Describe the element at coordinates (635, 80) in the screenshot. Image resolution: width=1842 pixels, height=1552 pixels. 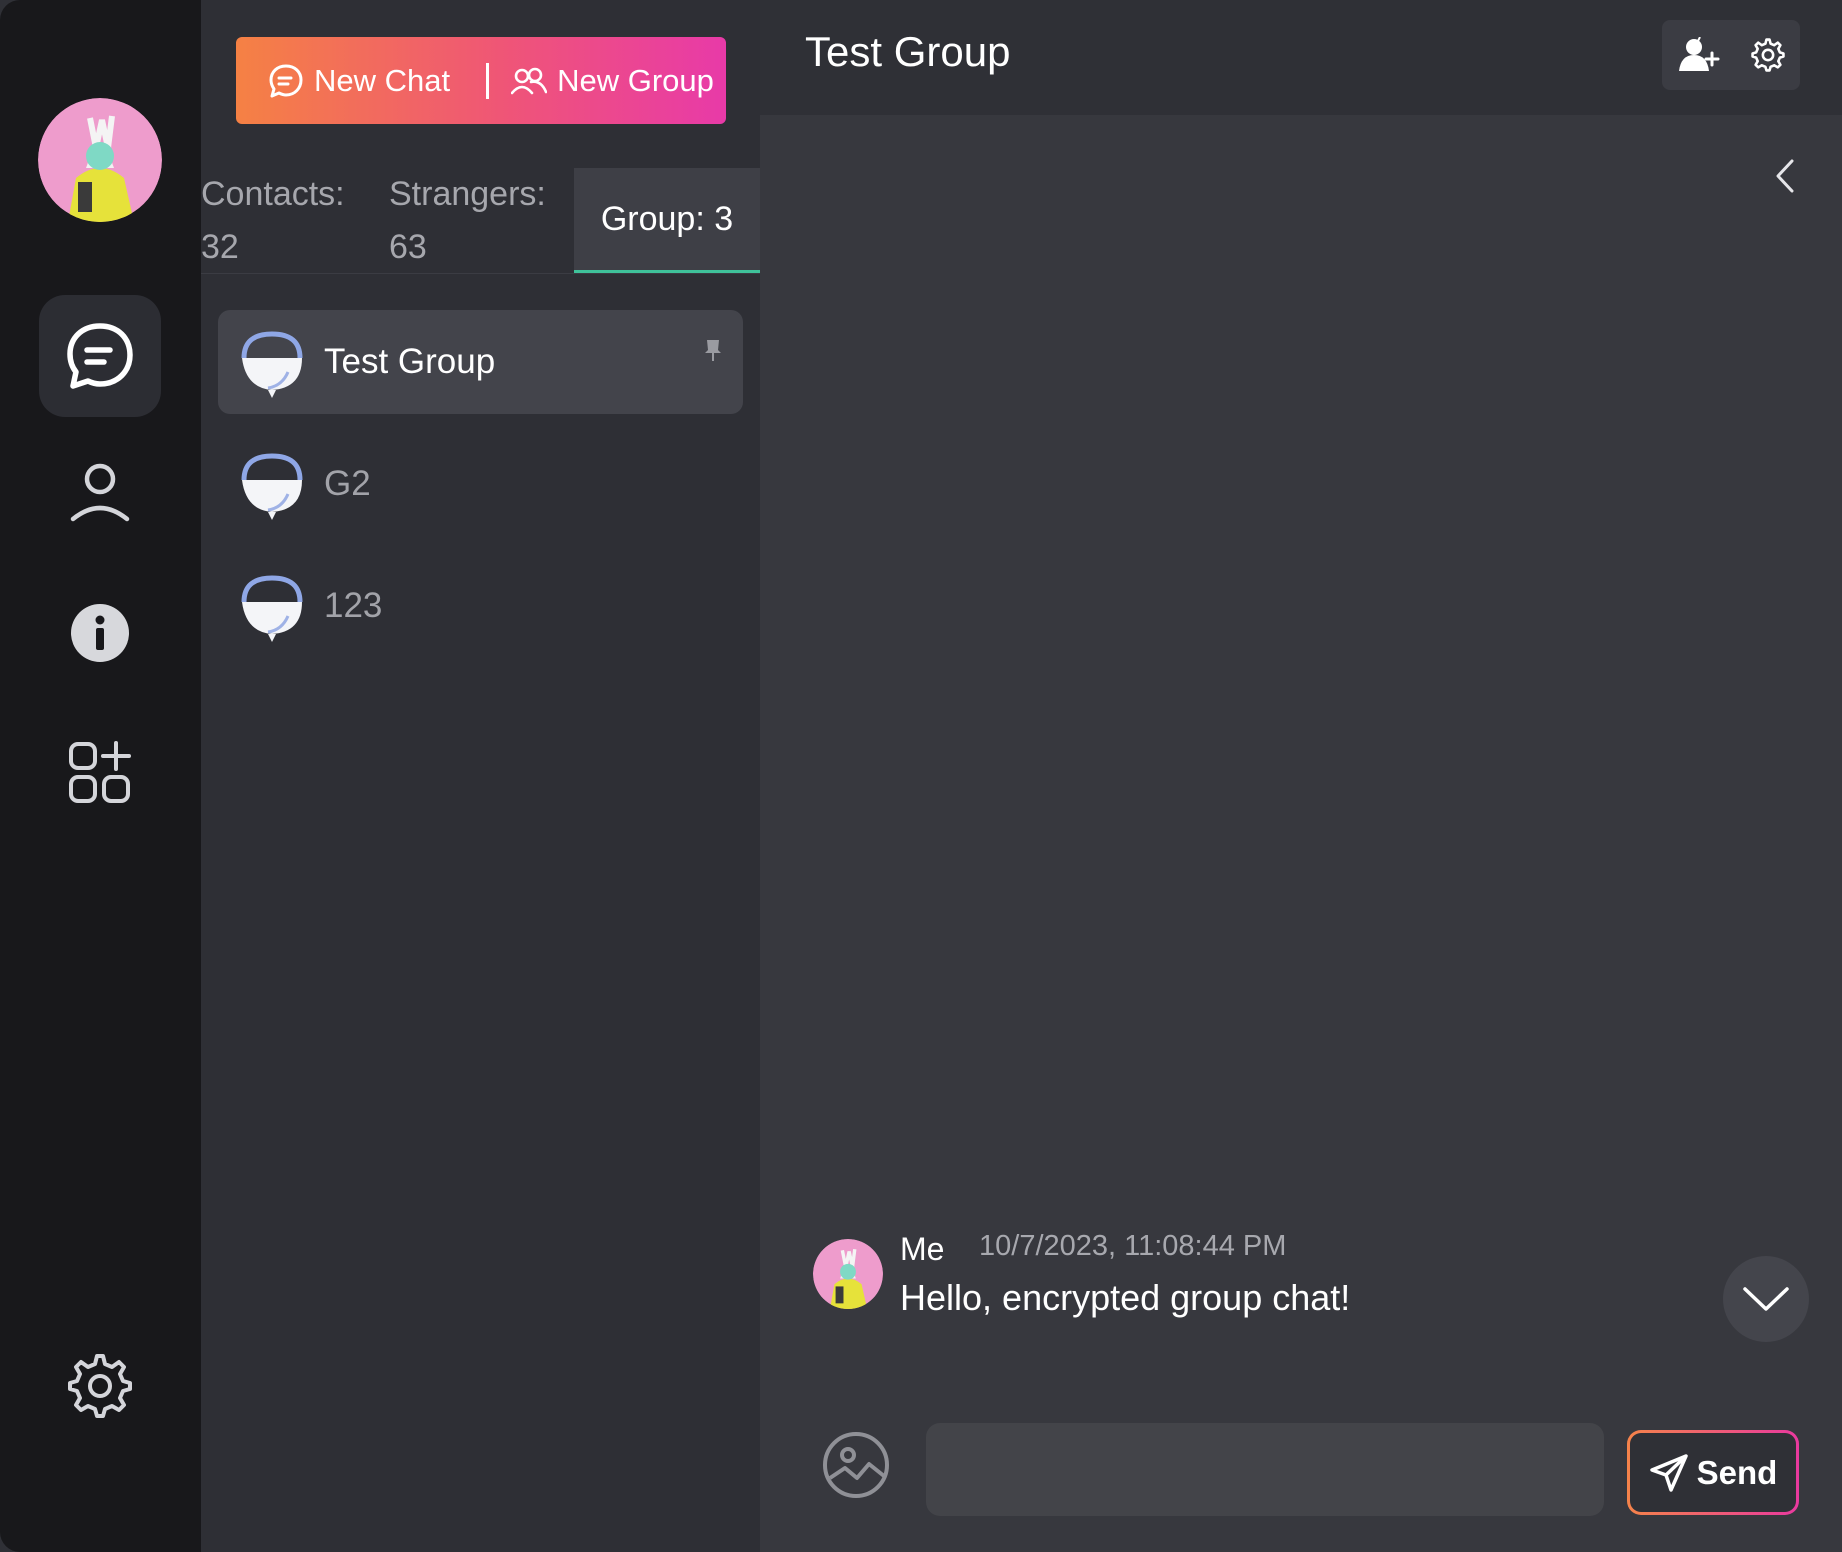
I see `new-group-label: New Group` at that location.